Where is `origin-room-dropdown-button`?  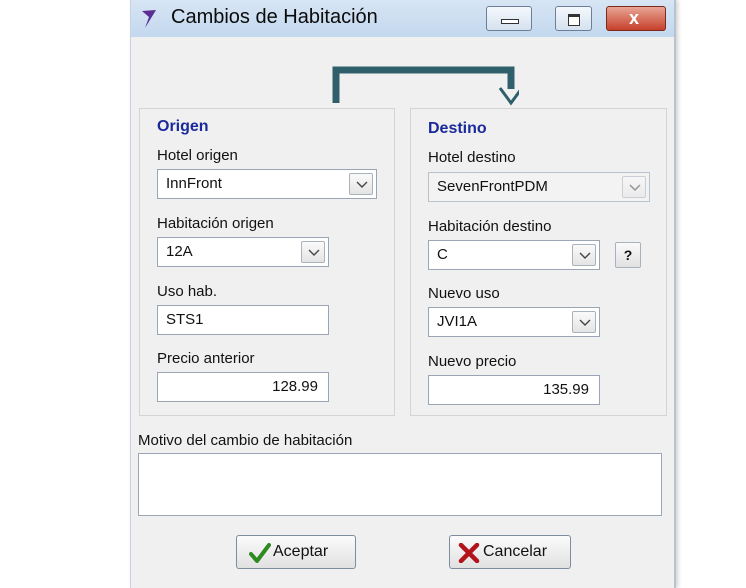
origin-room-dropdown-button is located at coordinates (313, 252).